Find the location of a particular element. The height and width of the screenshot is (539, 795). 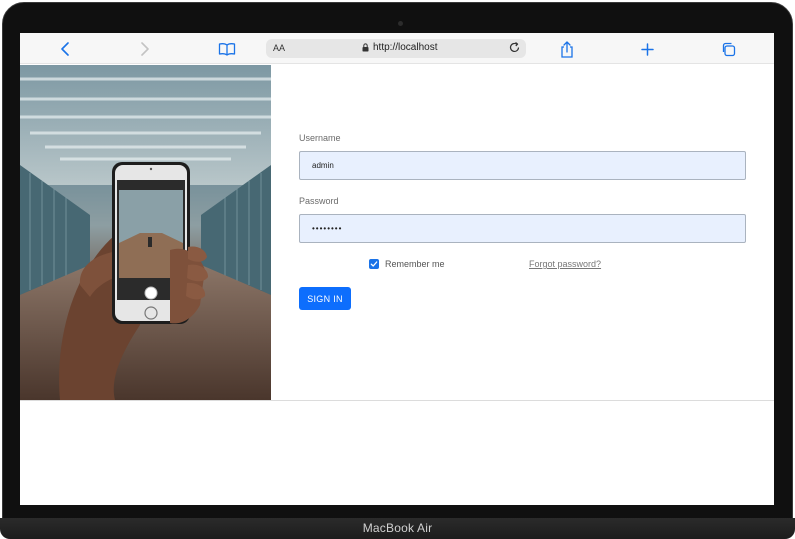

username-label: Username is located at coordinates (320, 138).